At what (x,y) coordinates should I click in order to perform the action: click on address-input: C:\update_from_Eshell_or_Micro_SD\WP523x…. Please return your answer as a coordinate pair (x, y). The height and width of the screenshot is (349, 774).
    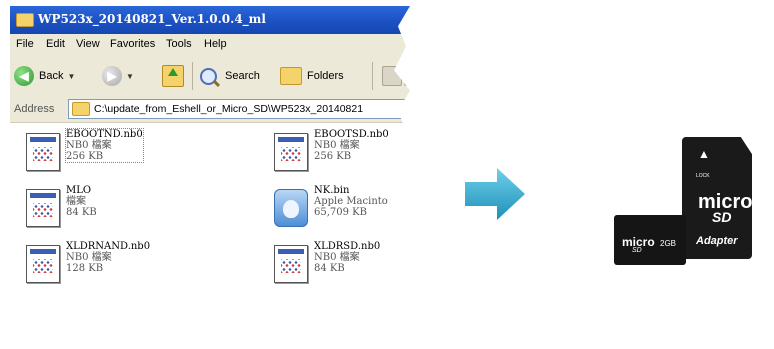
    Looking at the image, I should click on (239, 109).